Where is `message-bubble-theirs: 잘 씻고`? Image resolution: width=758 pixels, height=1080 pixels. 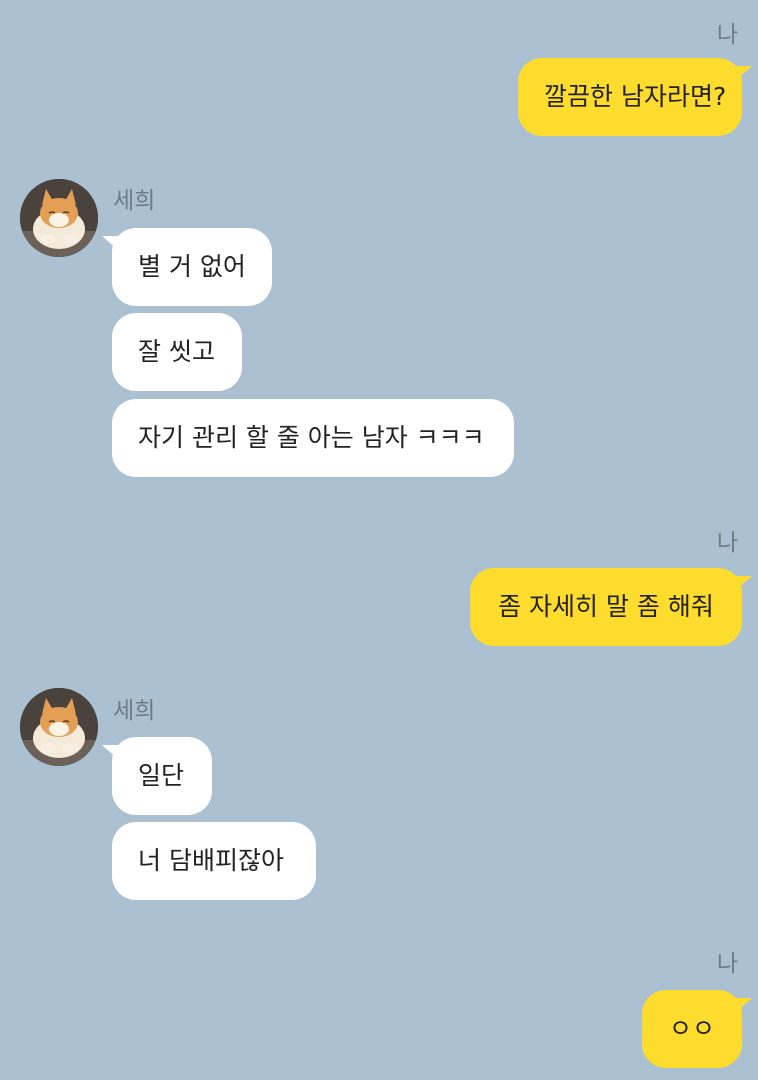
message-bubble-theirs: 잘 씻고 is located at coordinates (177, 352).